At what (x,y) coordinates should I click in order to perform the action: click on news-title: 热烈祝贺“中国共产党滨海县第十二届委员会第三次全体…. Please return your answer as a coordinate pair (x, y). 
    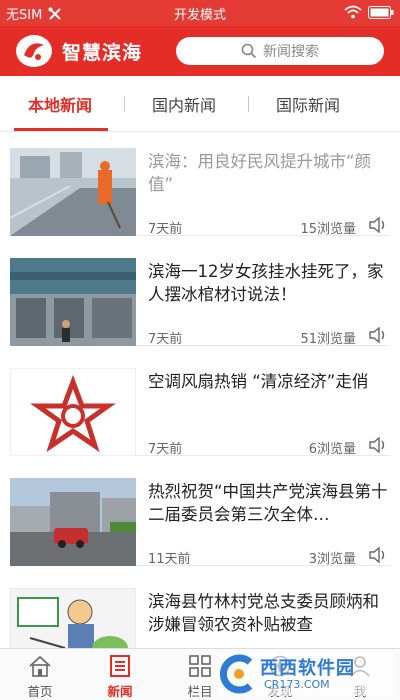
    Looking at the image, I should click on (268, 503).